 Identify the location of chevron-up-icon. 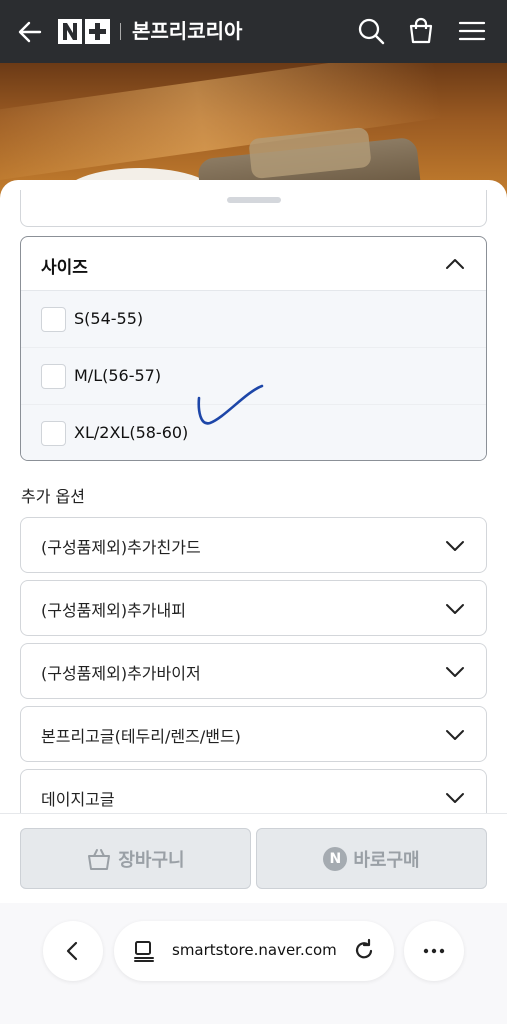
(455, 264).